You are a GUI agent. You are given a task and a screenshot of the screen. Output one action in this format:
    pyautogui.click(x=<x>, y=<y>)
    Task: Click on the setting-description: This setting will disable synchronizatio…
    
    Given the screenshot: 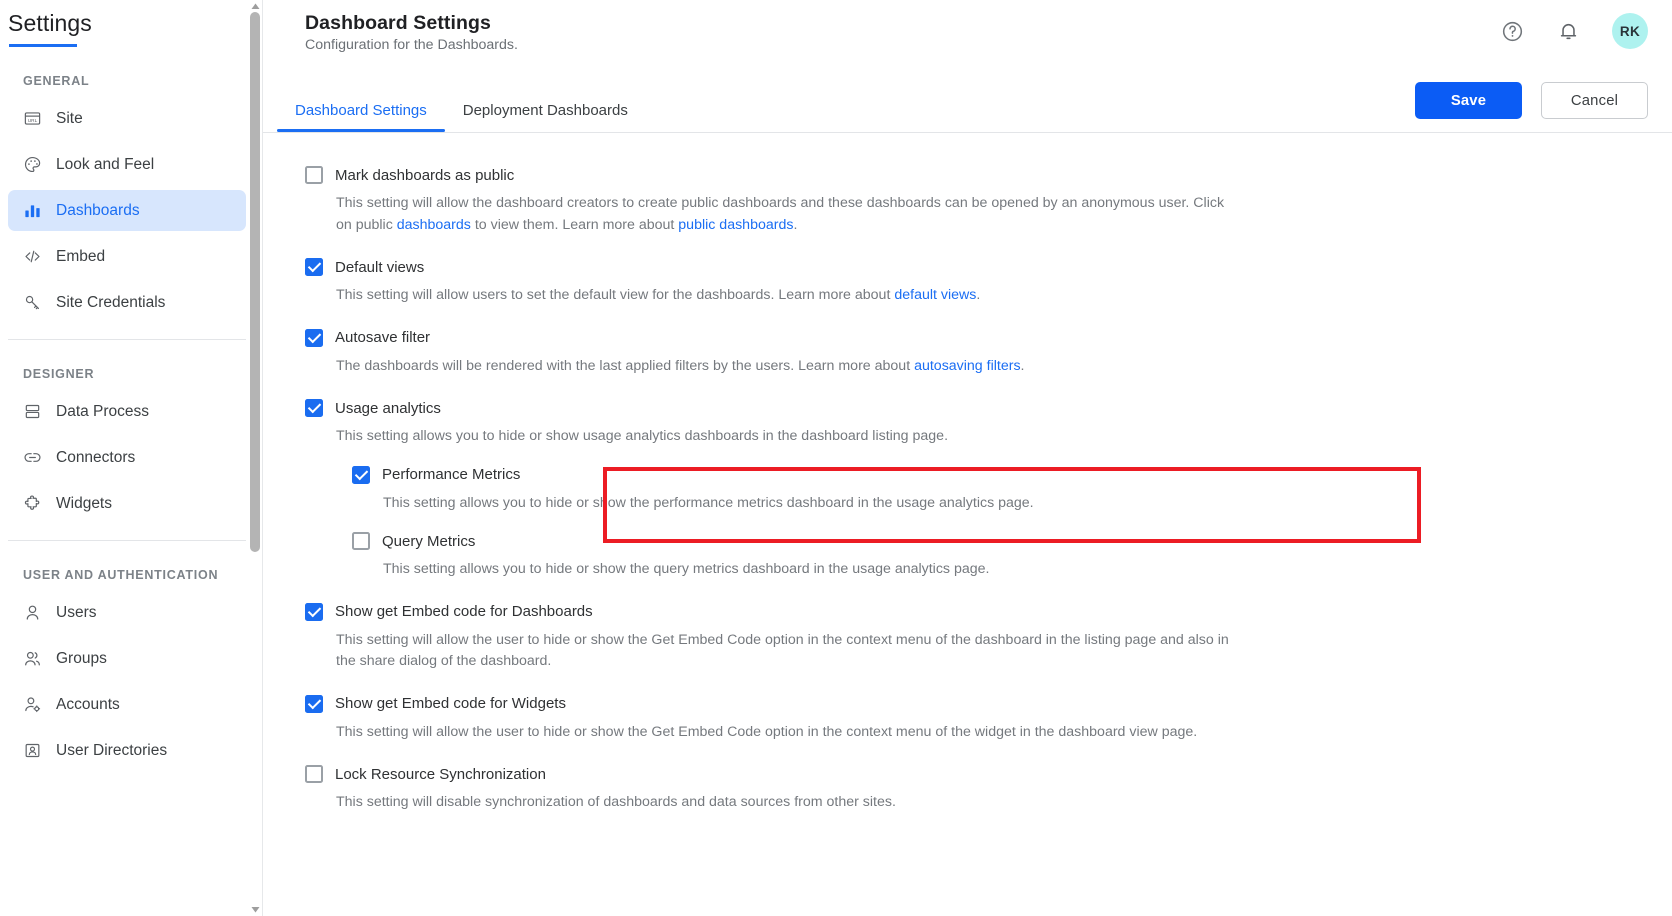 What is the action you would take?
    pyautogui.click(x=786, y=803)
    